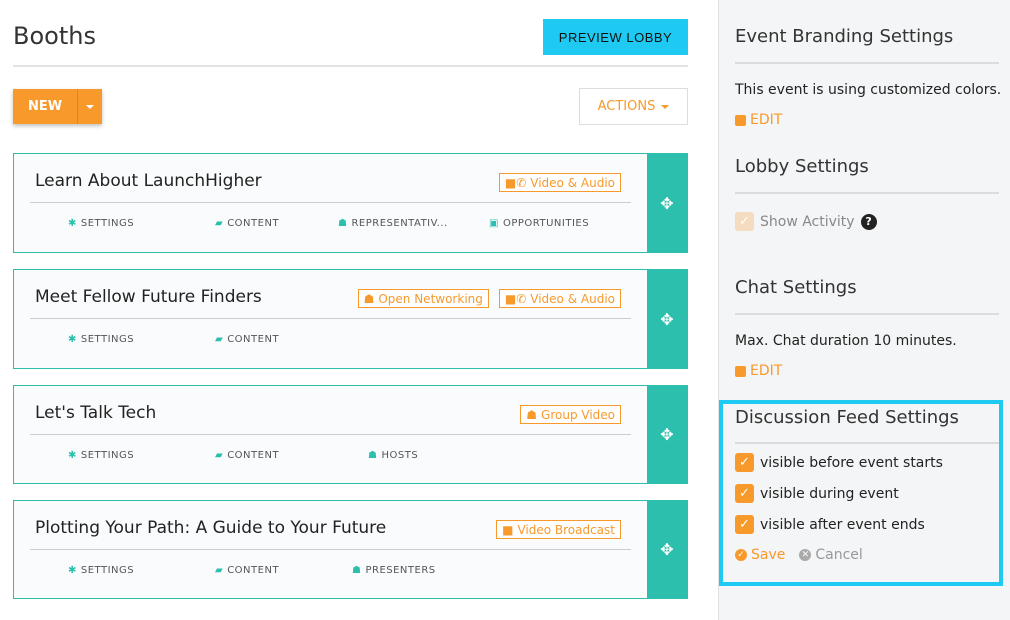  Describe the element at coordinates (851, 462) in the screenshot. I see `visible-before-label: visible before event starts` at that location.